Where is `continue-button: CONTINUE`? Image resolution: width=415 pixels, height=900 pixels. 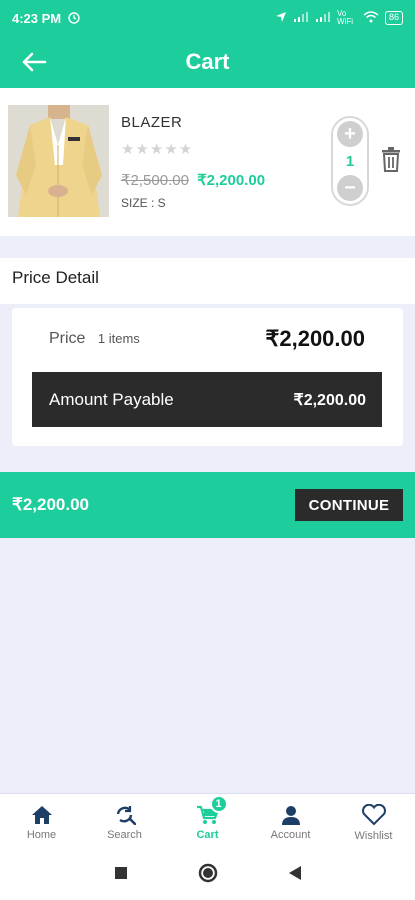 continue-button: CONTINUE is located at coordinates (349, 505).